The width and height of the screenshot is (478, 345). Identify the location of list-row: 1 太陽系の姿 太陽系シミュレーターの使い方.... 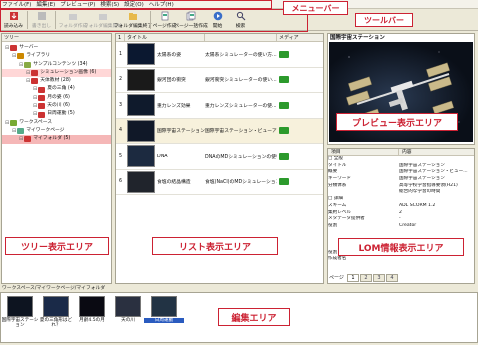
(219, 55).